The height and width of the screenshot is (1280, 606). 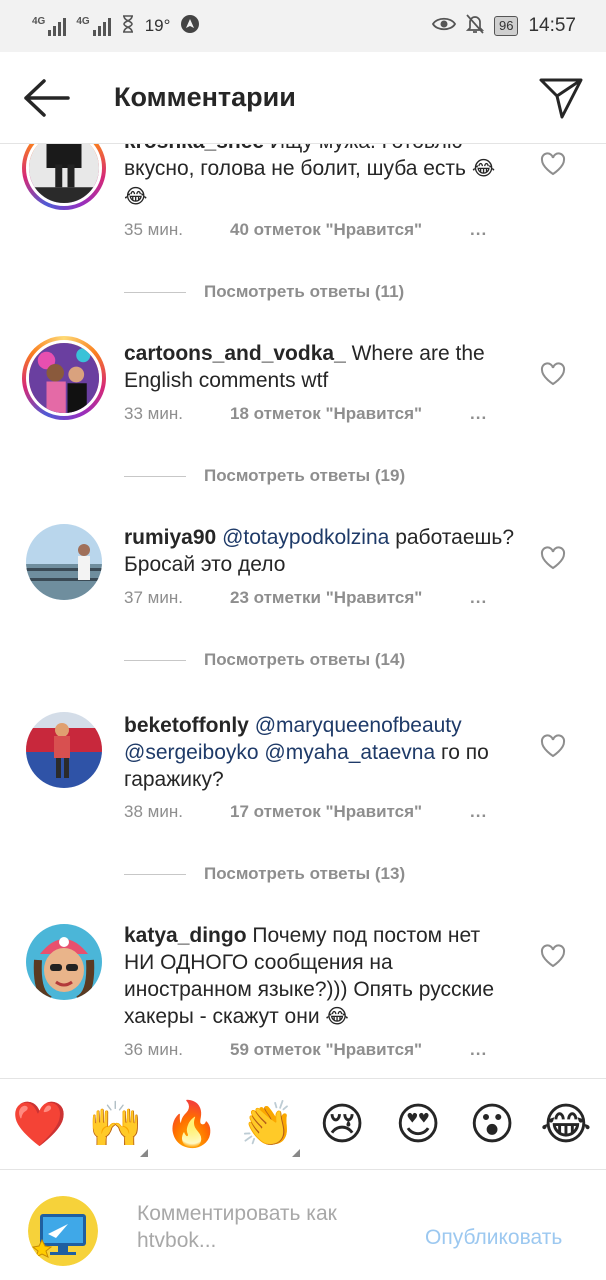 I want to click on comment-time: 37 мин., so click(x=153, y=597).